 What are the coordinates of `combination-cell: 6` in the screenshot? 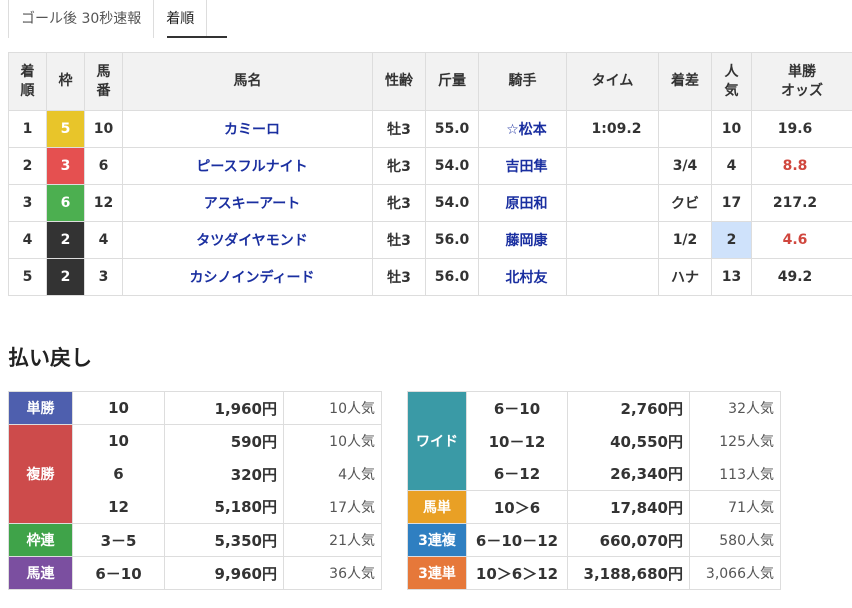 It's located at (118, 474).